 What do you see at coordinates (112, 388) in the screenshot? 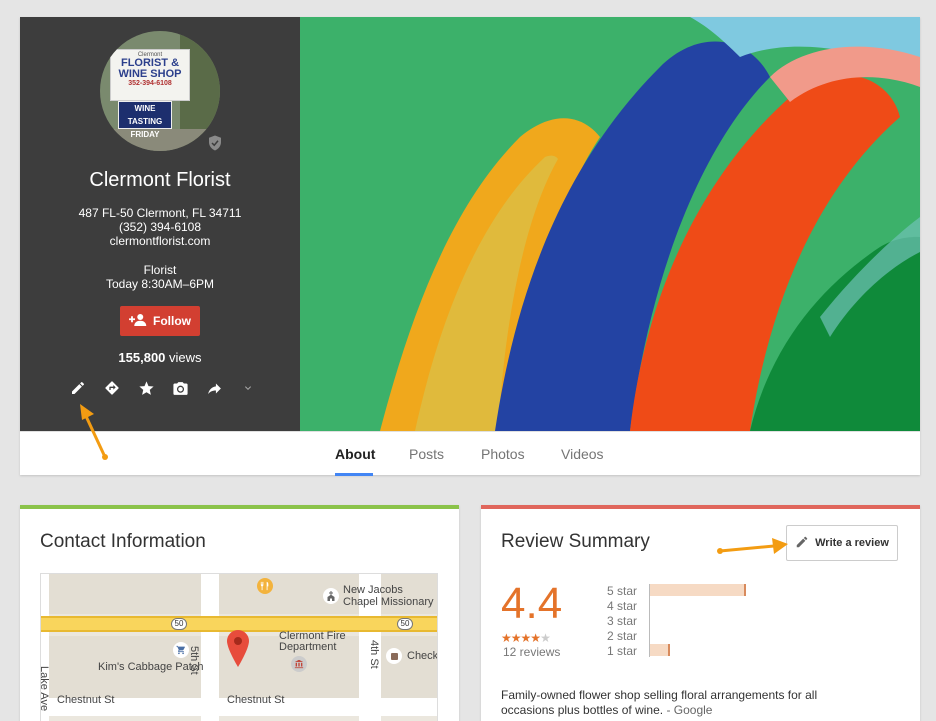
I see `directions-icon` at bounding box center [112, 388].